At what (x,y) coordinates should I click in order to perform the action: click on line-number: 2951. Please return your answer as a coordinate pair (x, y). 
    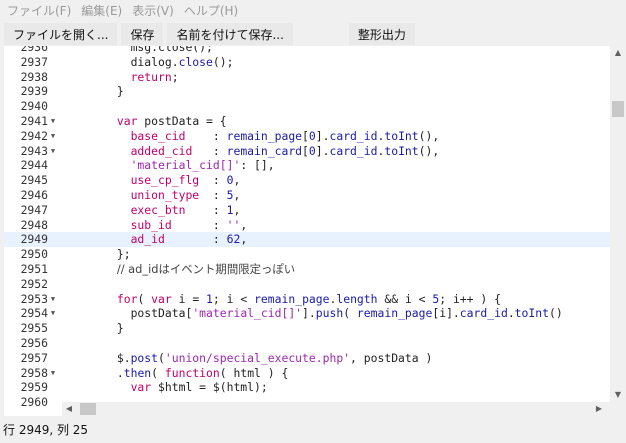
    Looking at the image, I should click on (34, 269).